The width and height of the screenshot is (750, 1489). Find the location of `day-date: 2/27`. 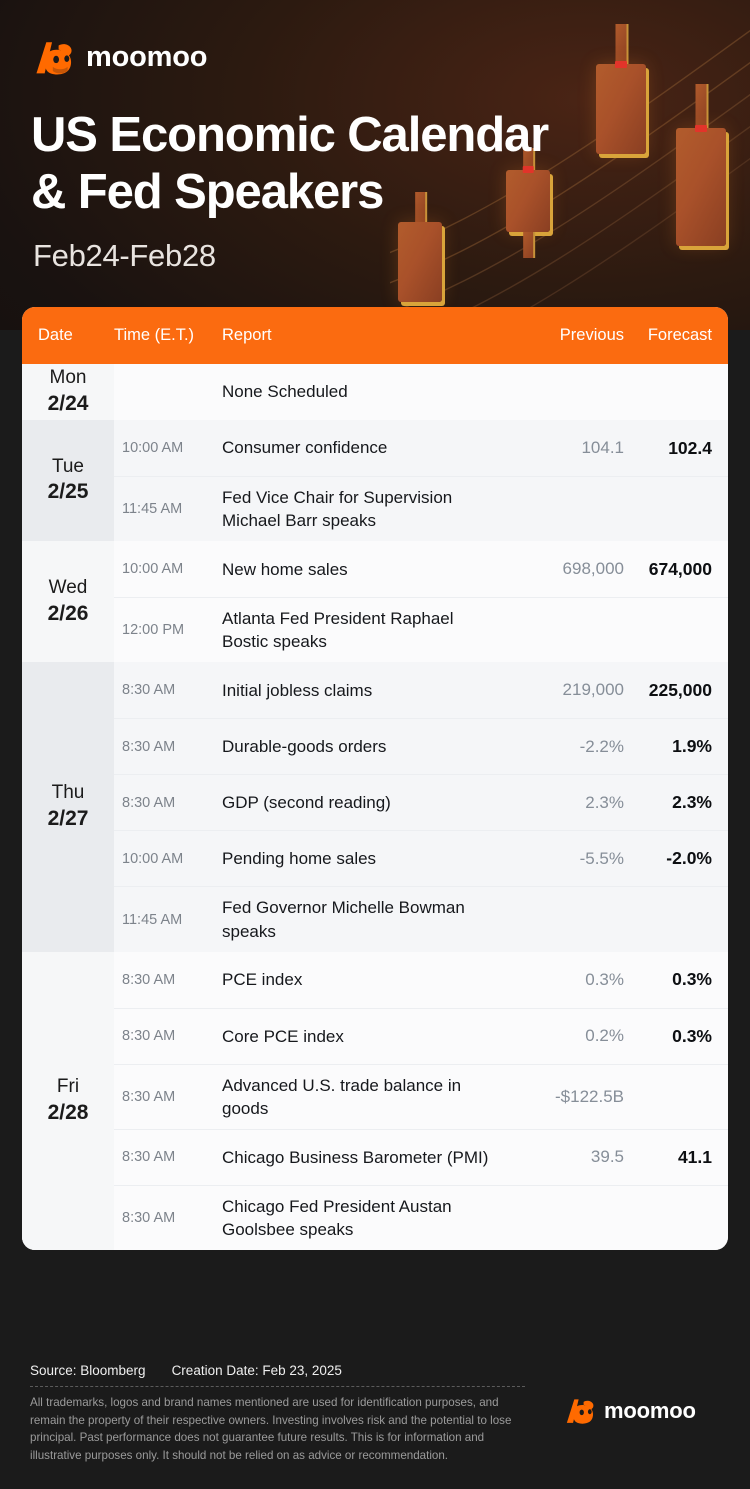

day-date: 2/27 is located at coordinates (68, 818).